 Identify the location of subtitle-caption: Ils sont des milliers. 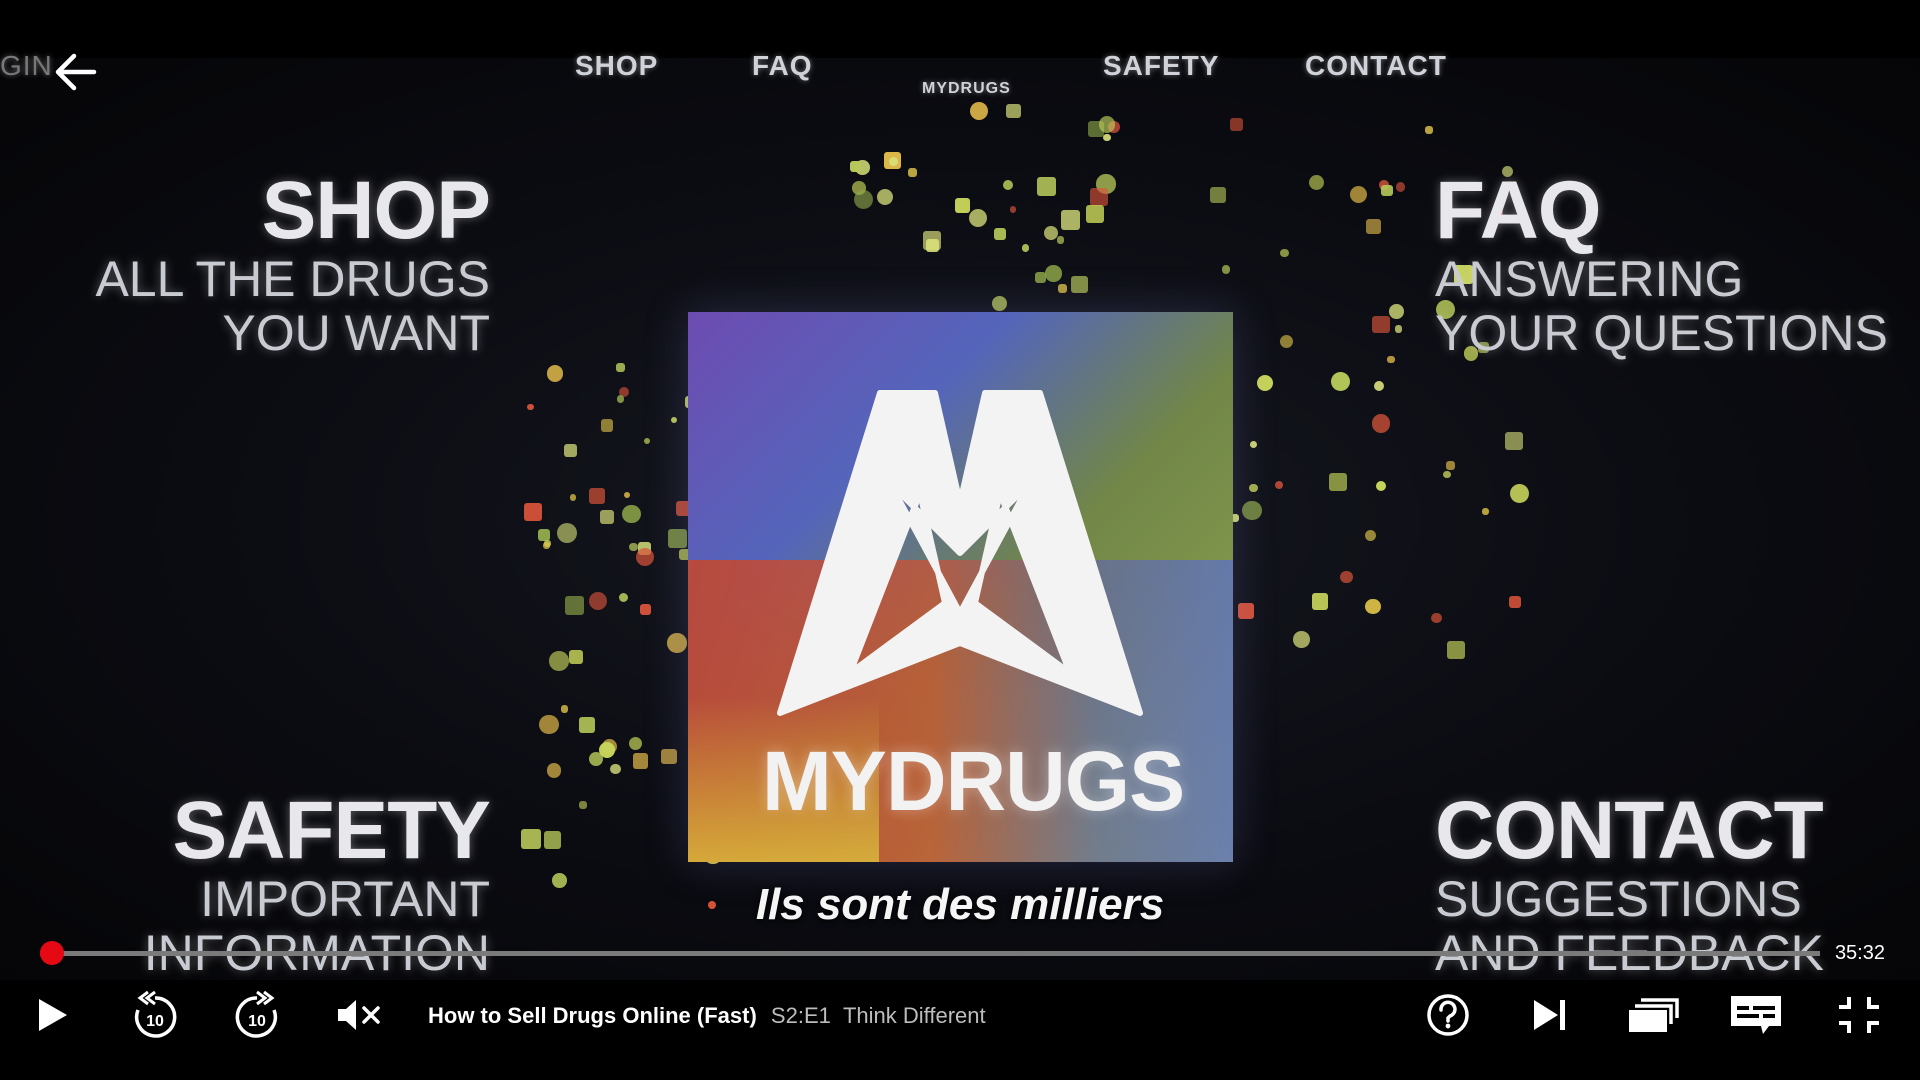
(960, 904).